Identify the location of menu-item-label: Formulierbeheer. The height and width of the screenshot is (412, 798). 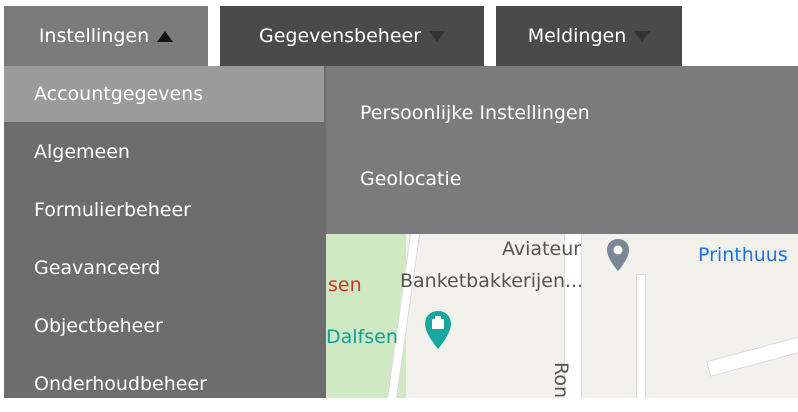
(112, 210).